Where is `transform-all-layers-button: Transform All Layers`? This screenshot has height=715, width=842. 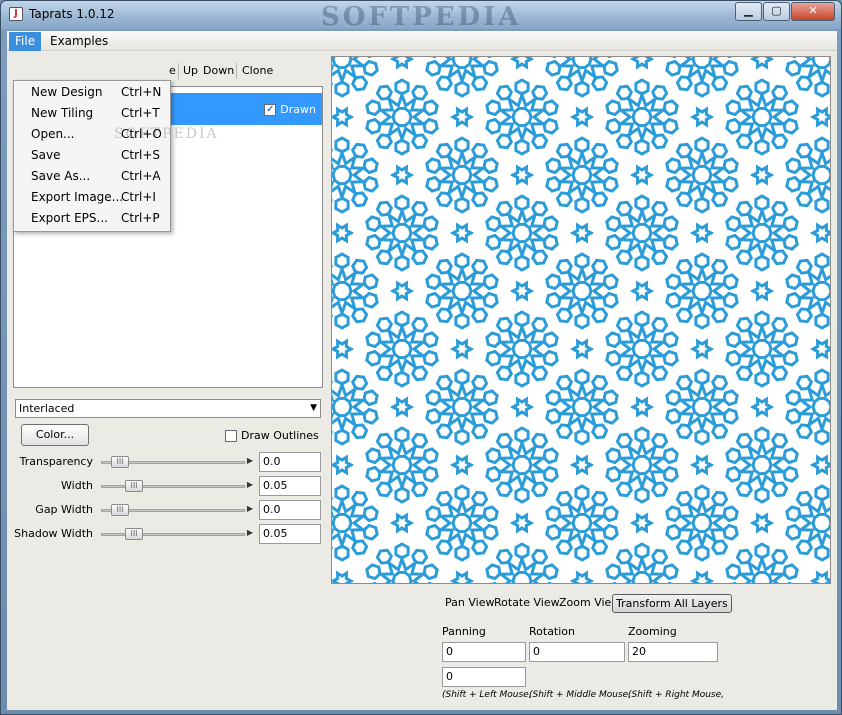
transform-all-layers-button: Transform All Layers is located at coordinates (672, 603).